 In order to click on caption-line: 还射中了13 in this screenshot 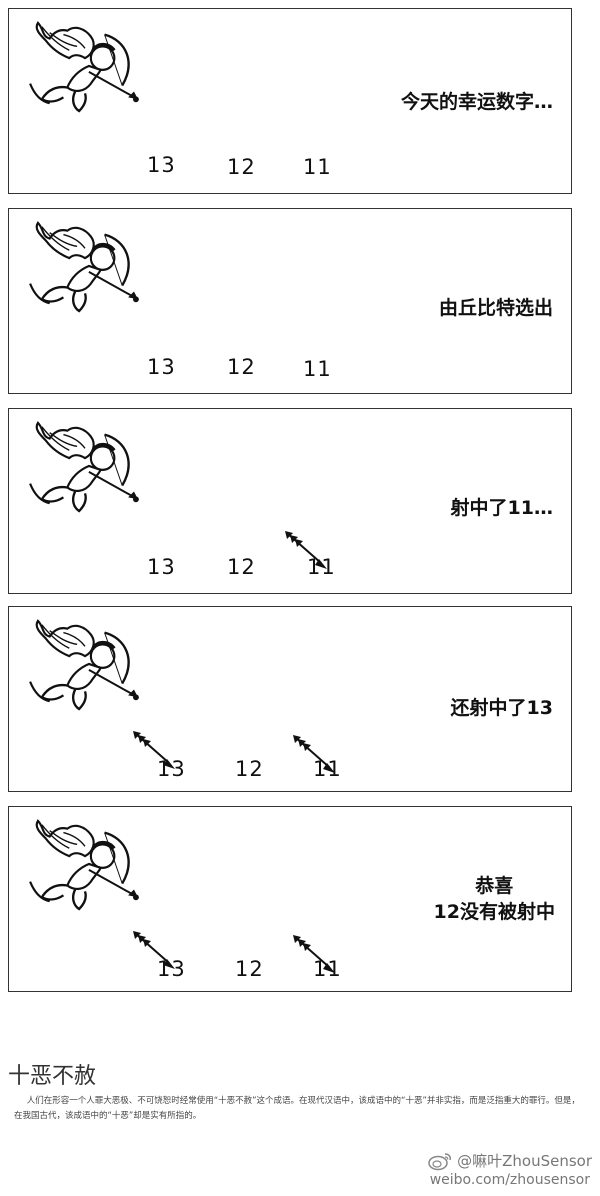, I will do `click(501, 708)`.